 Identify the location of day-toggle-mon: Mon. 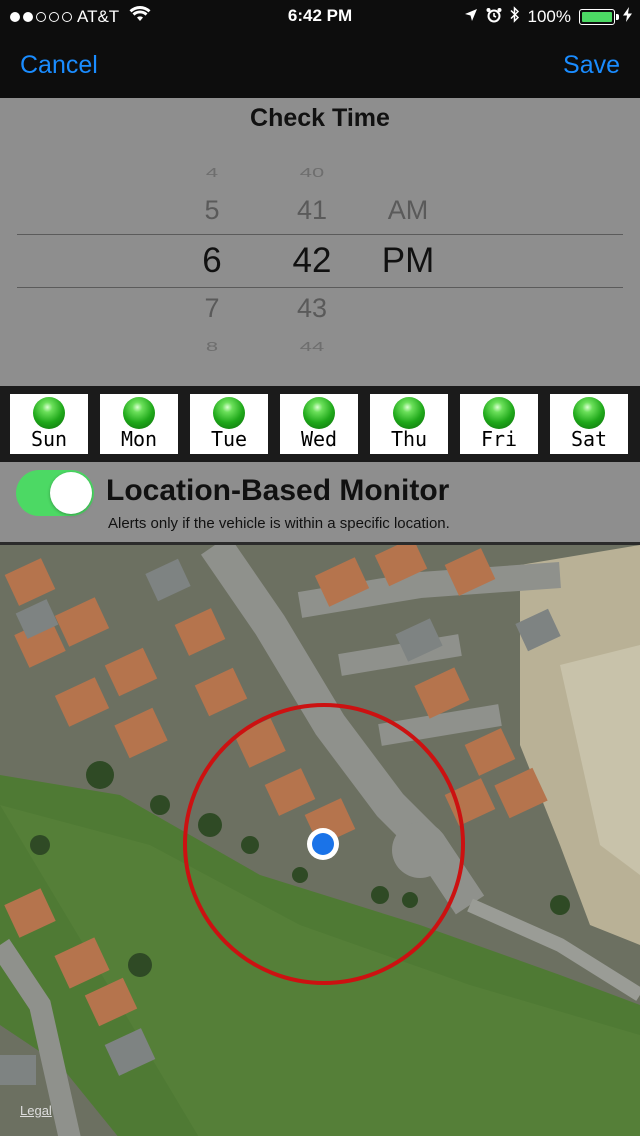
(139, 424).